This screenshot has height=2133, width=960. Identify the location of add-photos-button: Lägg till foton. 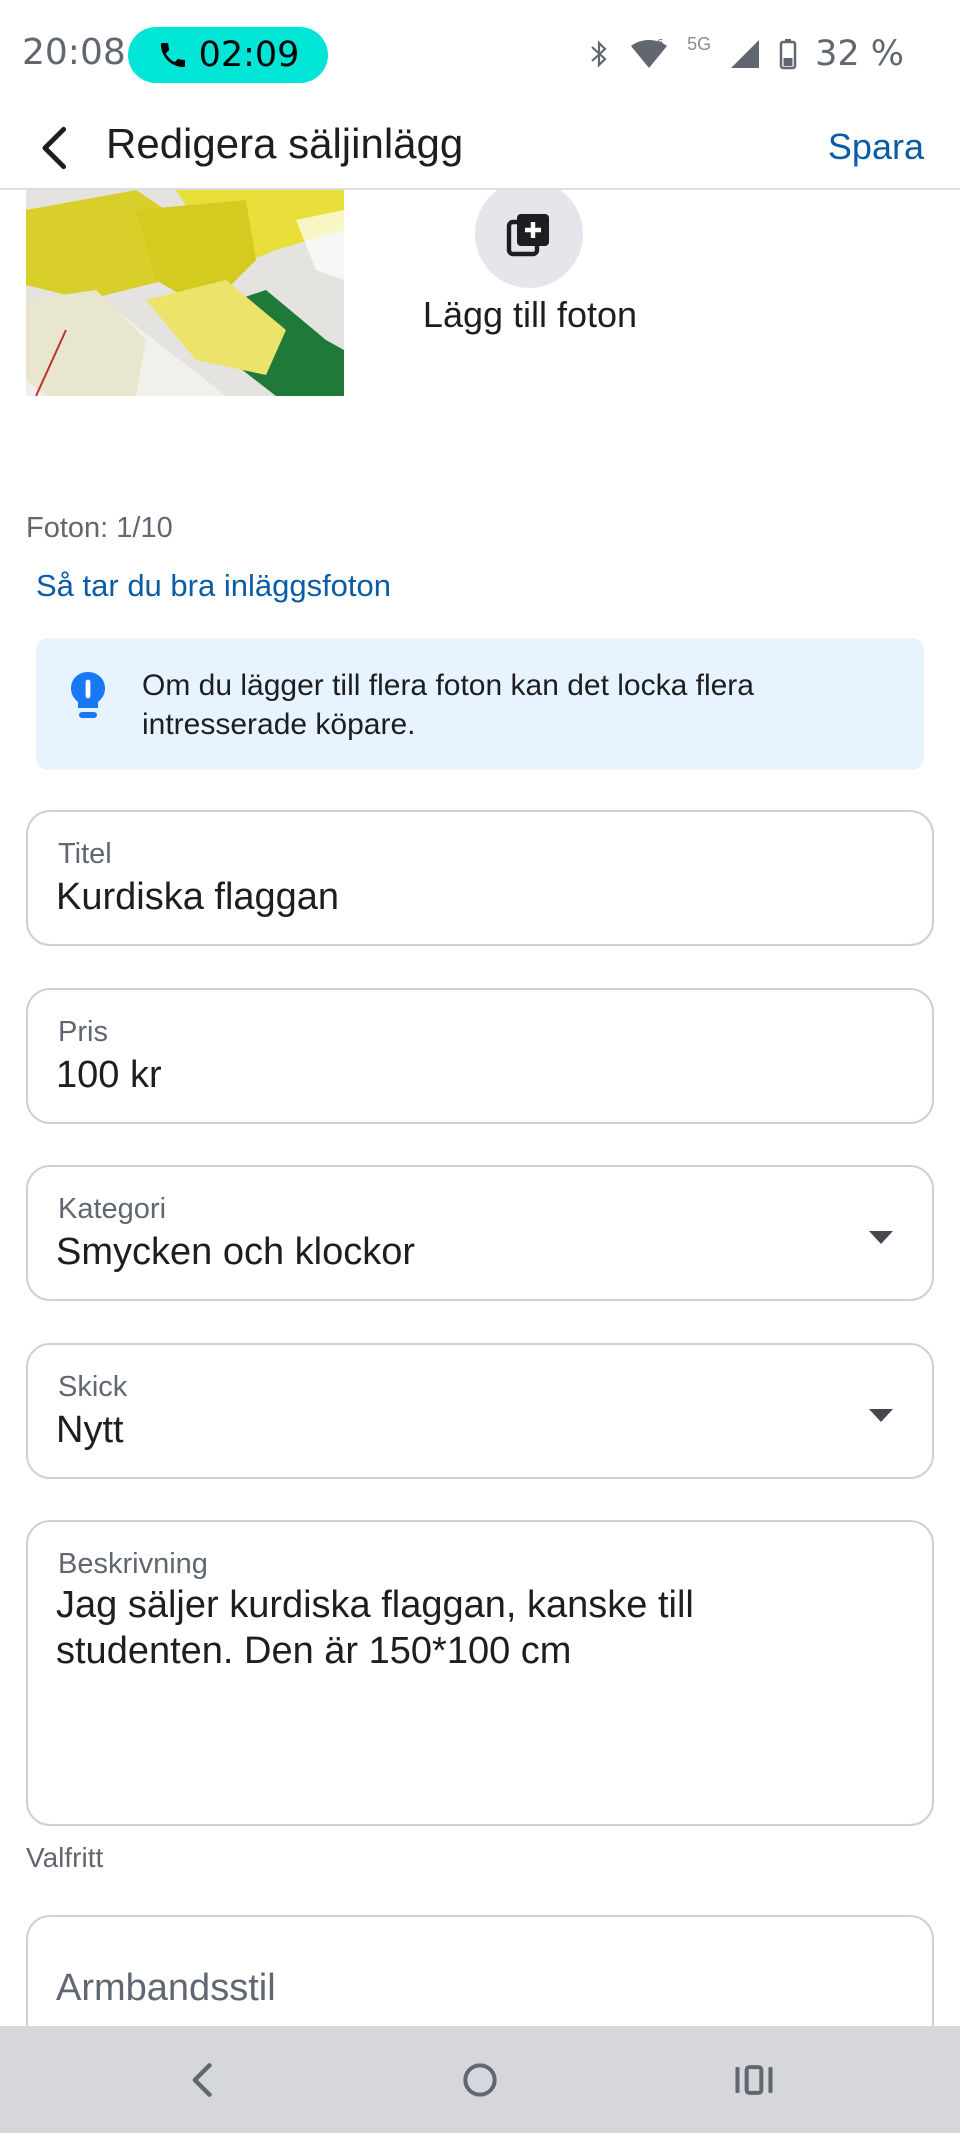
(530, 260).